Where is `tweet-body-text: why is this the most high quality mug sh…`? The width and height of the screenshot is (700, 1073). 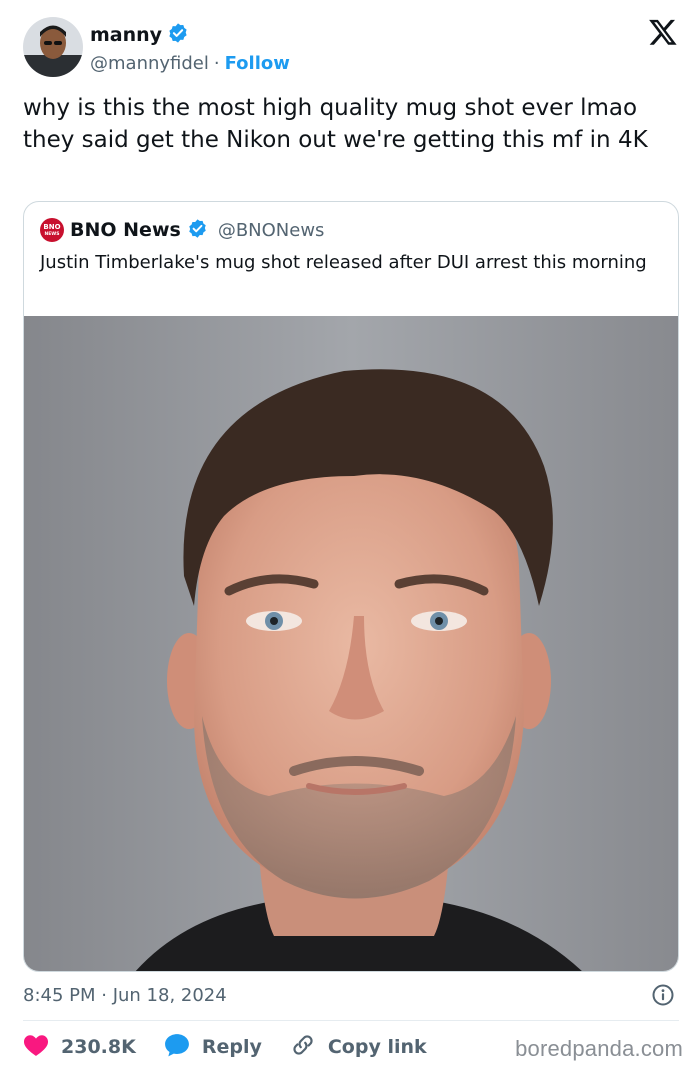 tweet-body-text: why is this the most high quality mug sh… is located at coordinates (335, 124).